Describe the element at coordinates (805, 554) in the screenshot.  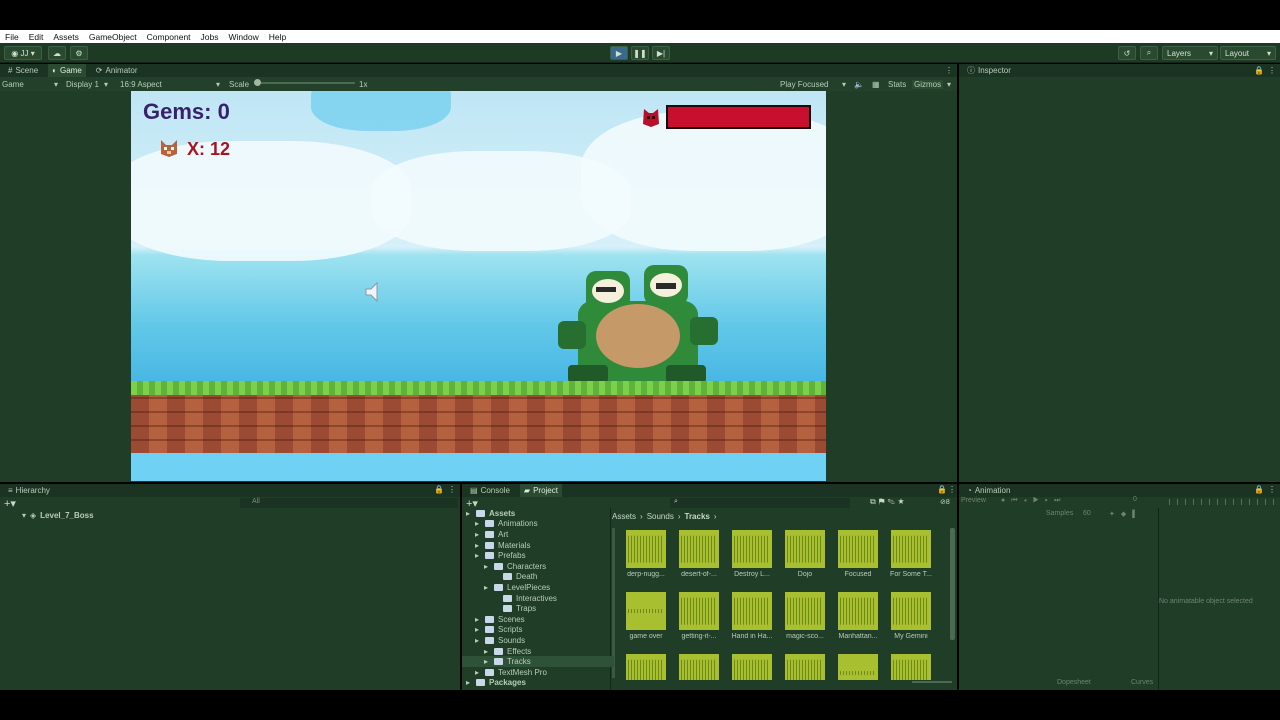
I see `audio-asset: Dojo` at that location.